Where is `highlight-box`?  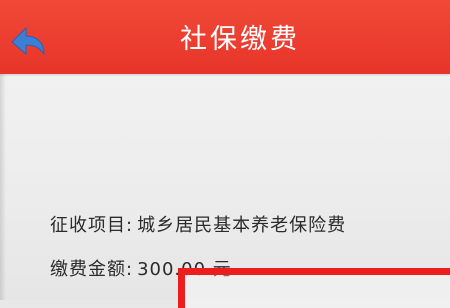
highlight-box is located at coordinates (314, 288).